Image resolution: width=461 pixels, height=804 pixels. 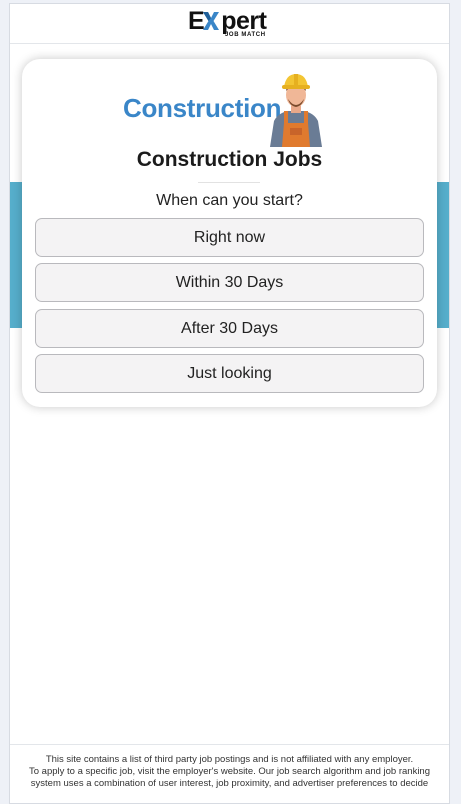 What do you see at coordinates (245, 35) in the screenshot?
I see `logo-subtitle: JOB MATCH` at bounding box center [245, 35].